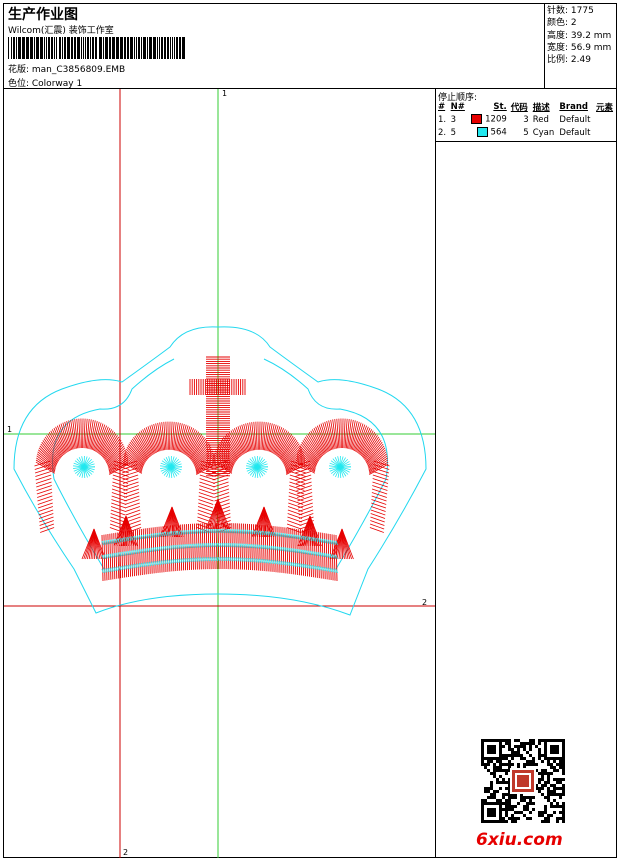 This screenshot has width=620, height=860. Describe the element at coordinates (435, 473) in the screenshot. I see `sidebar-divider` at that location.